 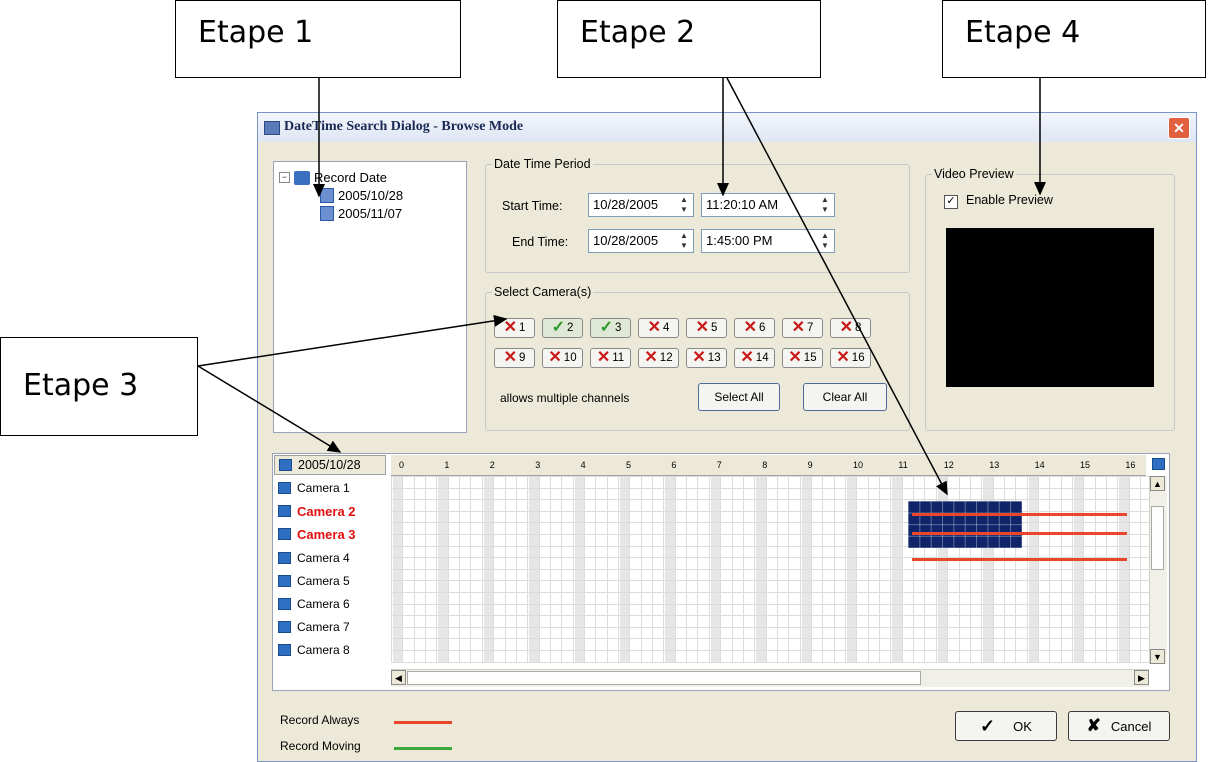 What do you see at coordinates (269, 409) in the screenshot?
I see `arrow-step3-date` at bounding box center [269, 409].